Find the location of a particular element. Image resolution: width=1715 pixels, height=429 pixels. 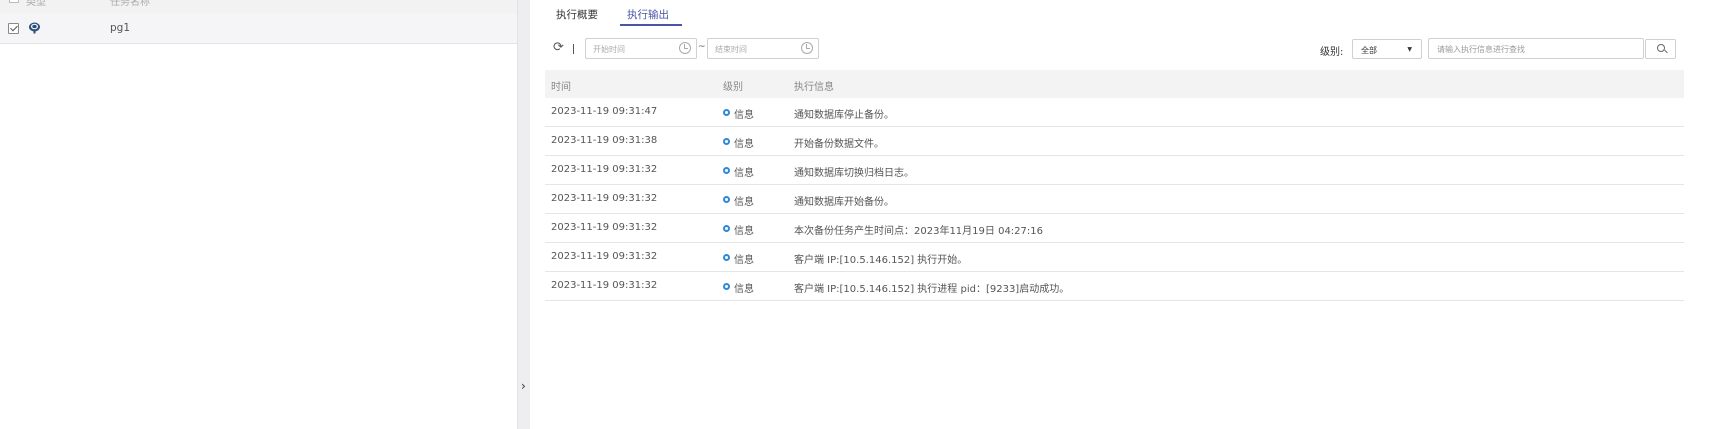

search-icon is located at coordinates (1661, 48).